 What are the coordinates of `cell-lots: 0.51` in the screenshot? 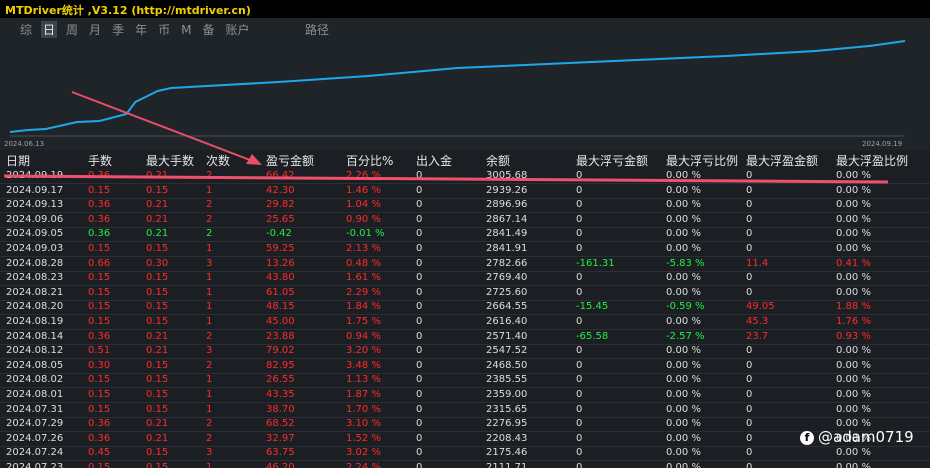 It's located at (99, 351).